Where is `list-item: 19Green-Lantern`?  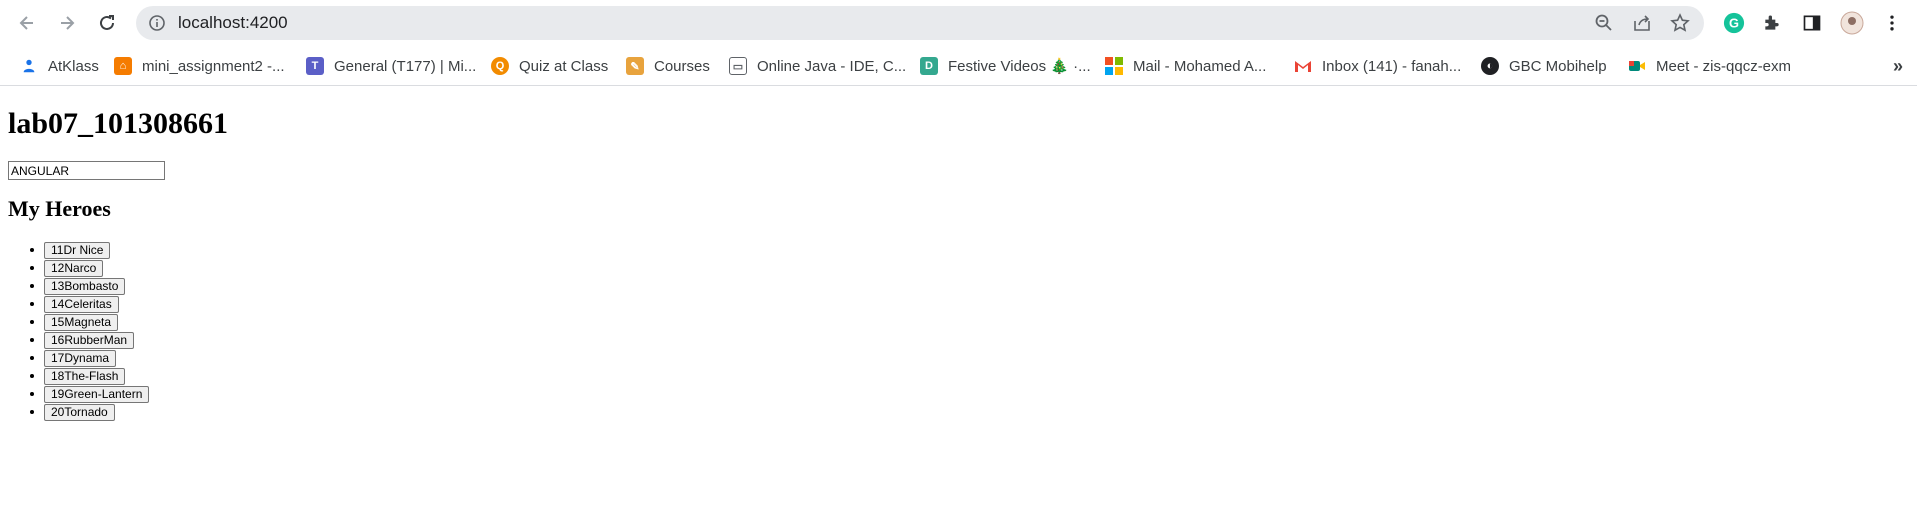
list-item: 19Green-Lantern is located at coordinates (97, 393).